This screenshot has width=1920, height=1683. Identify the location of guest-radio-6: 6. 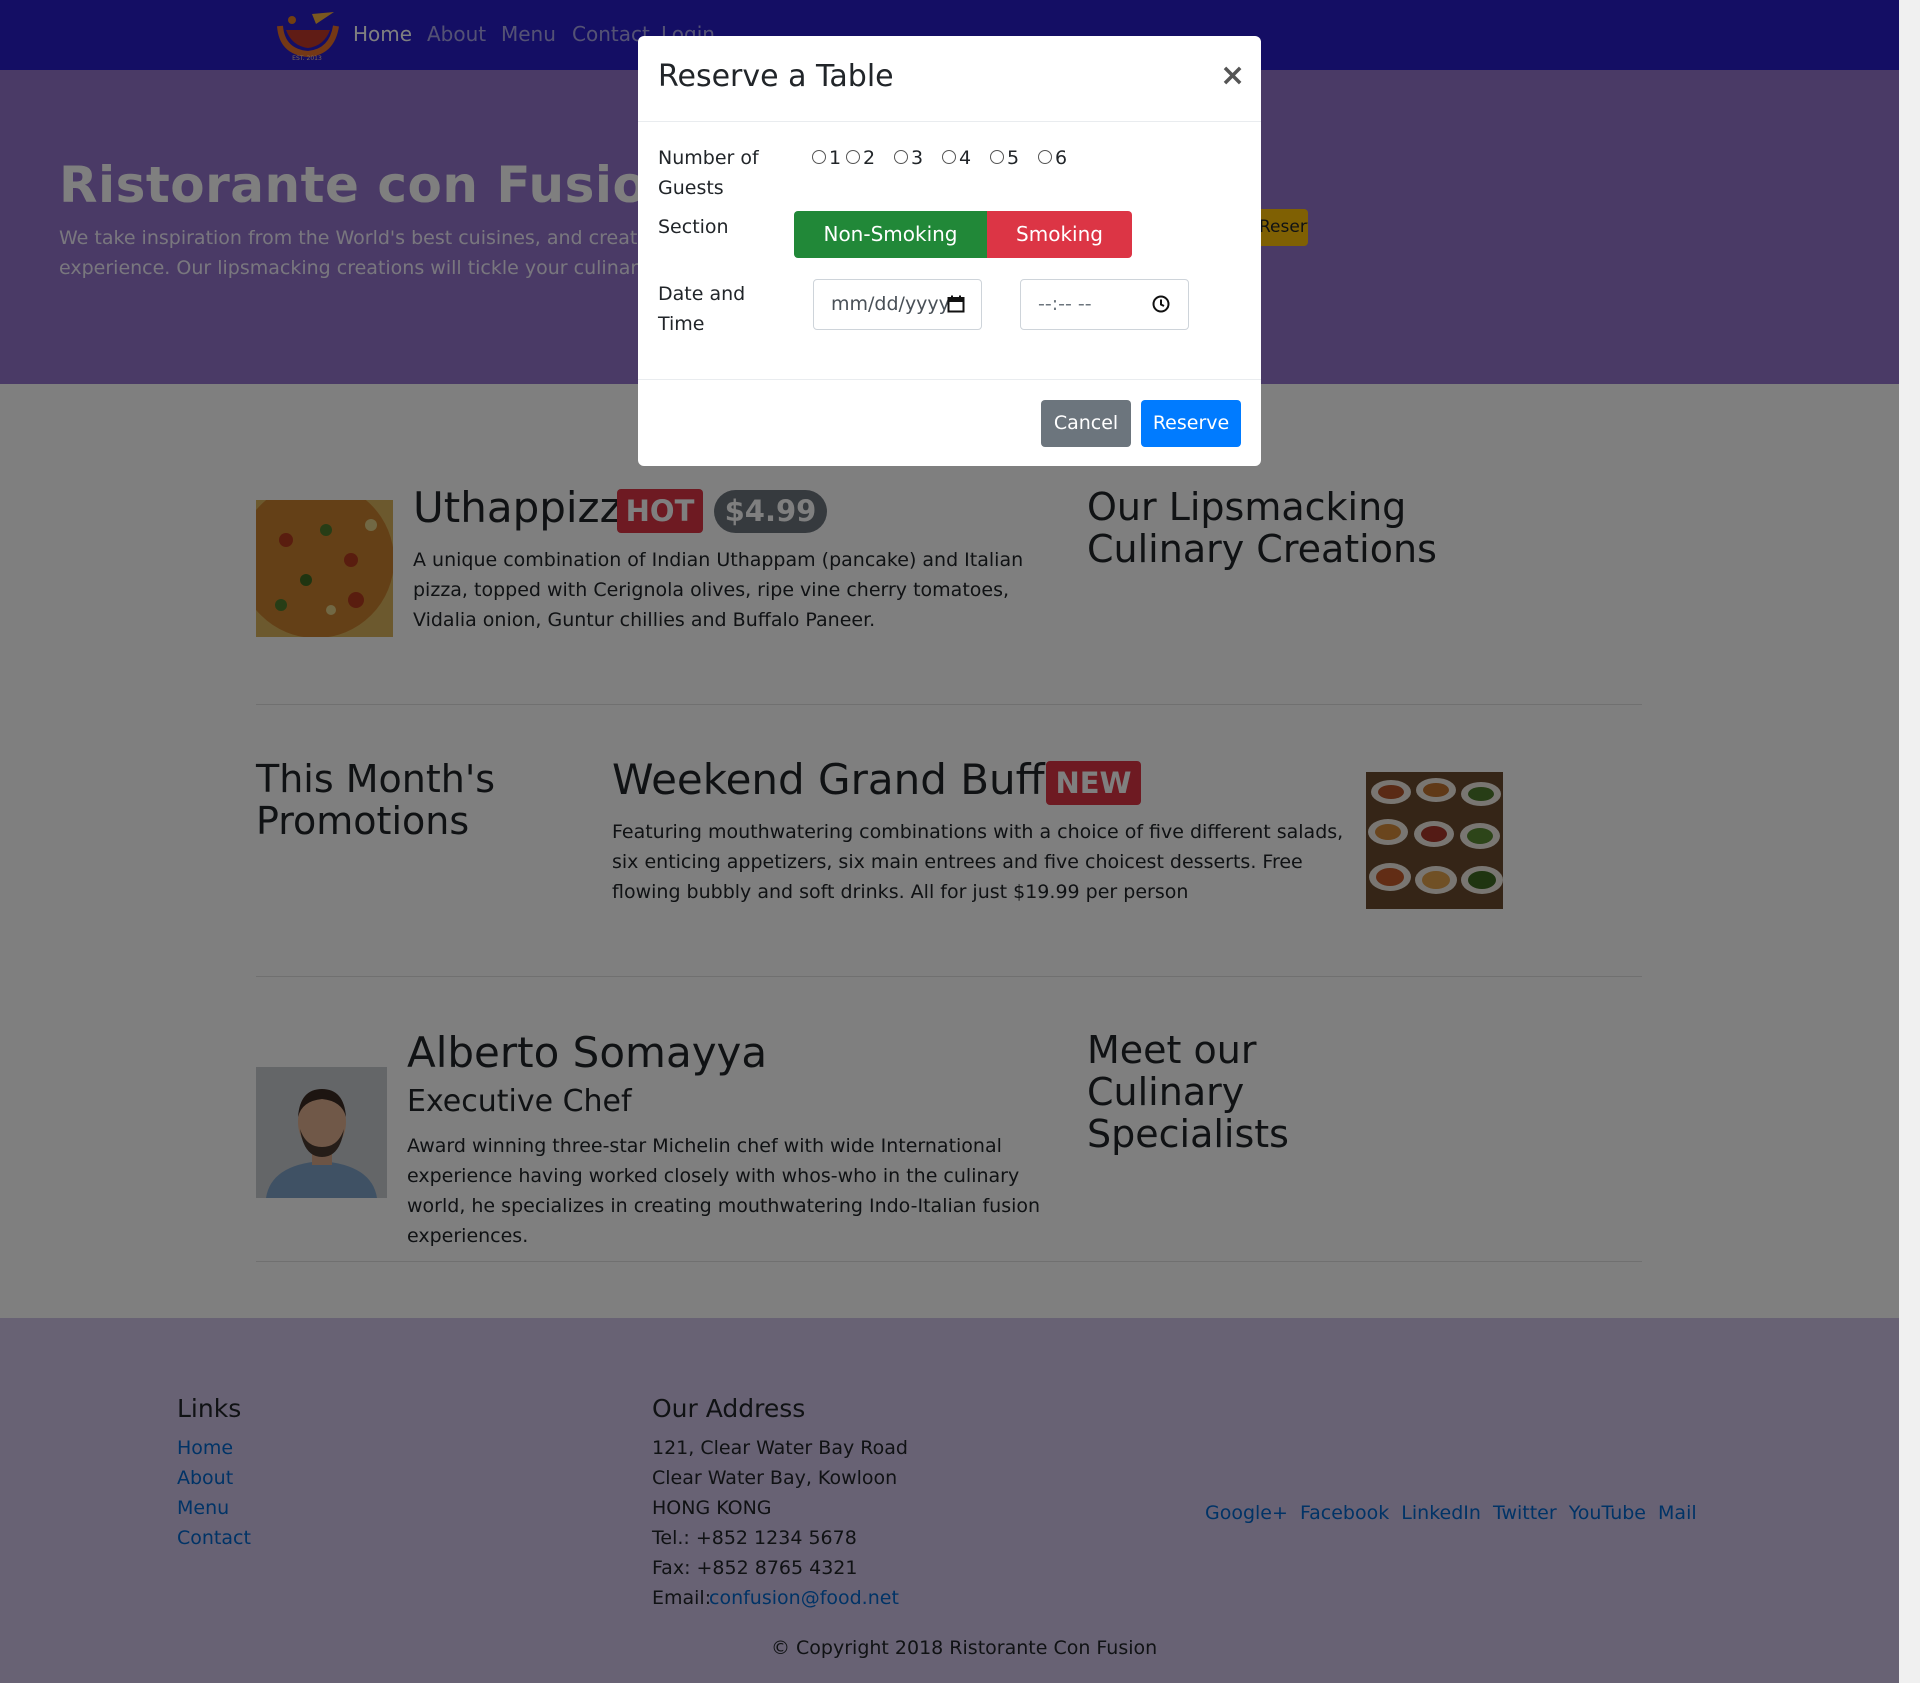
(1052, 158).